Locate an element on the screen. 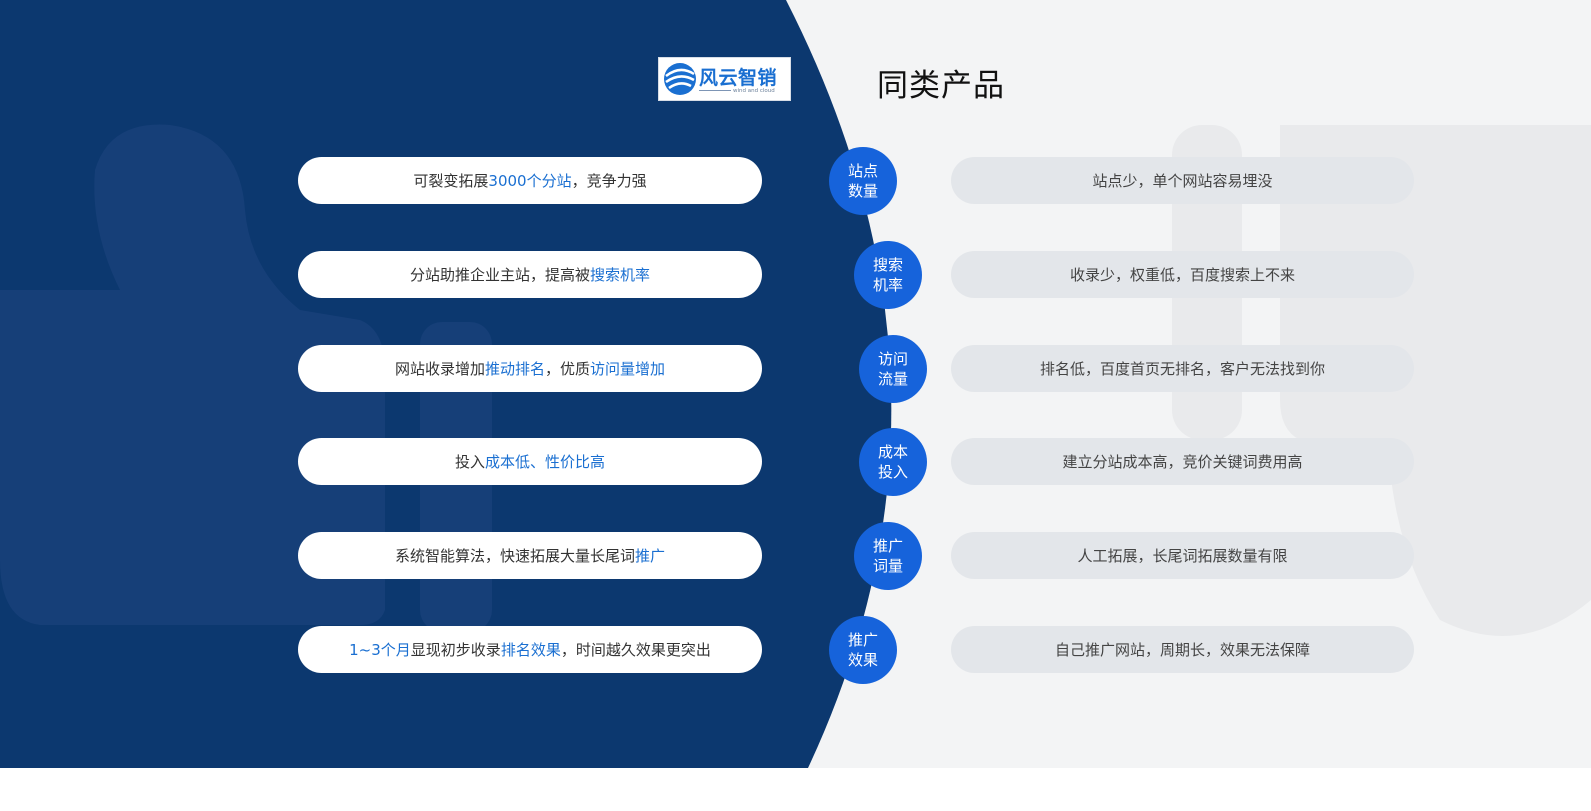 This screenshot has width=1591, height=811. advantage-text: 分站助推企业主站，提高被 is located at coordinates (499, 275).